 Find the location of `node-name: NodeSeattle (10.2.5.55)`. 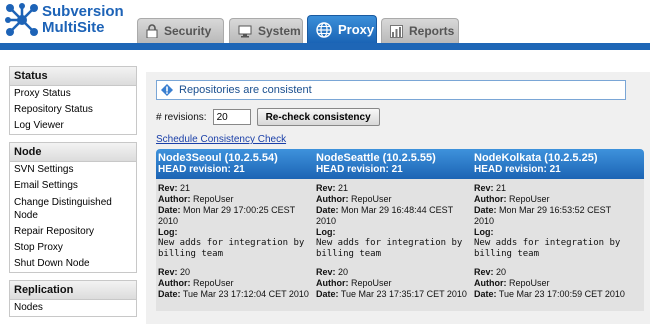

node-name: NodeSeattle (10.2.5.55) is located at coordinates (376, 158).